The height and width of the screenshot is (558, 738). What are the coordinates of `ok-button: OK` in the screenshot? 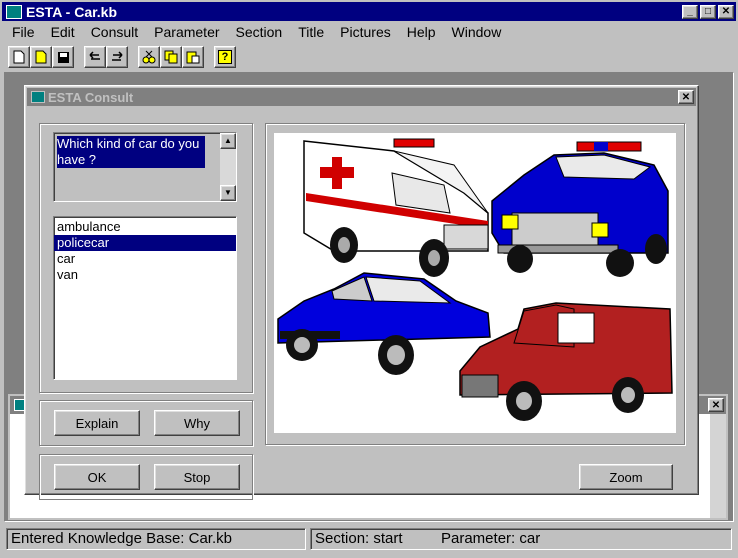 It's located at (97, 477).